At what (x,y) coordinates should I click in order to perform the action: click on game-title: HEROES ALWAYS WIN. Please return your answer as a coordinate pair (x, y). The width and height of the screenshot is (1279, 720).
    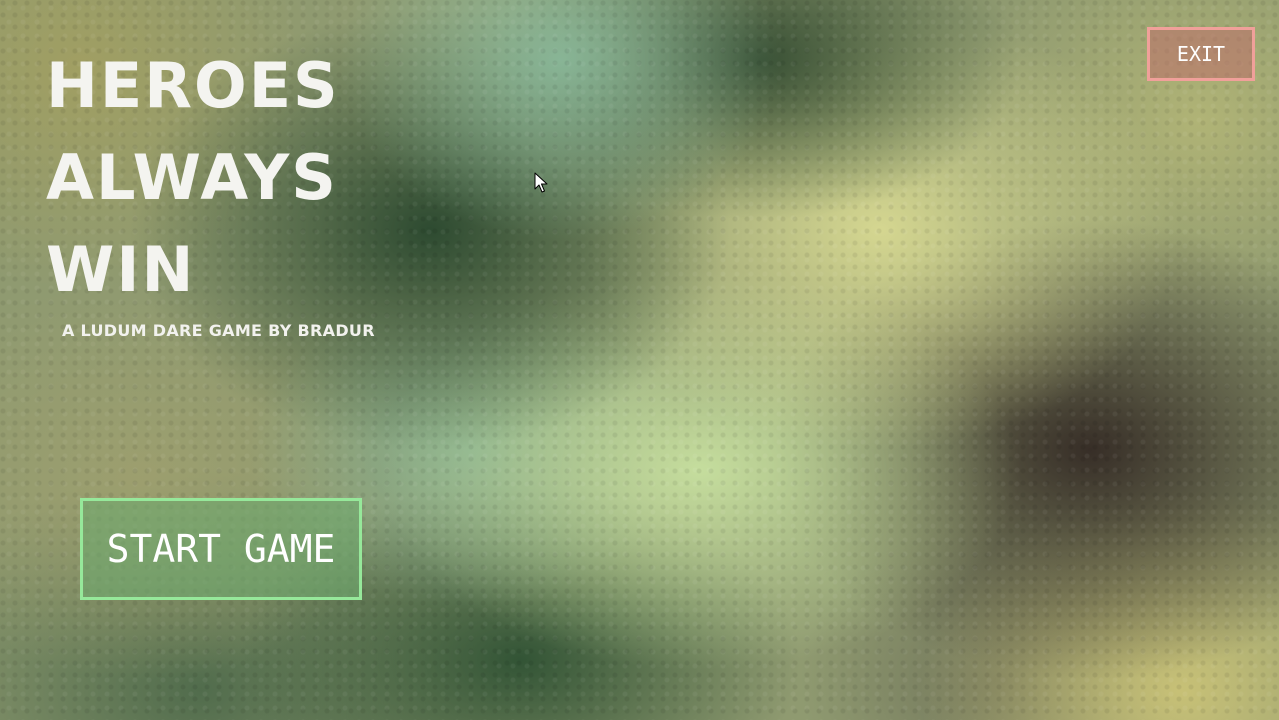
    Looking at the image, I should click on (193, 178).